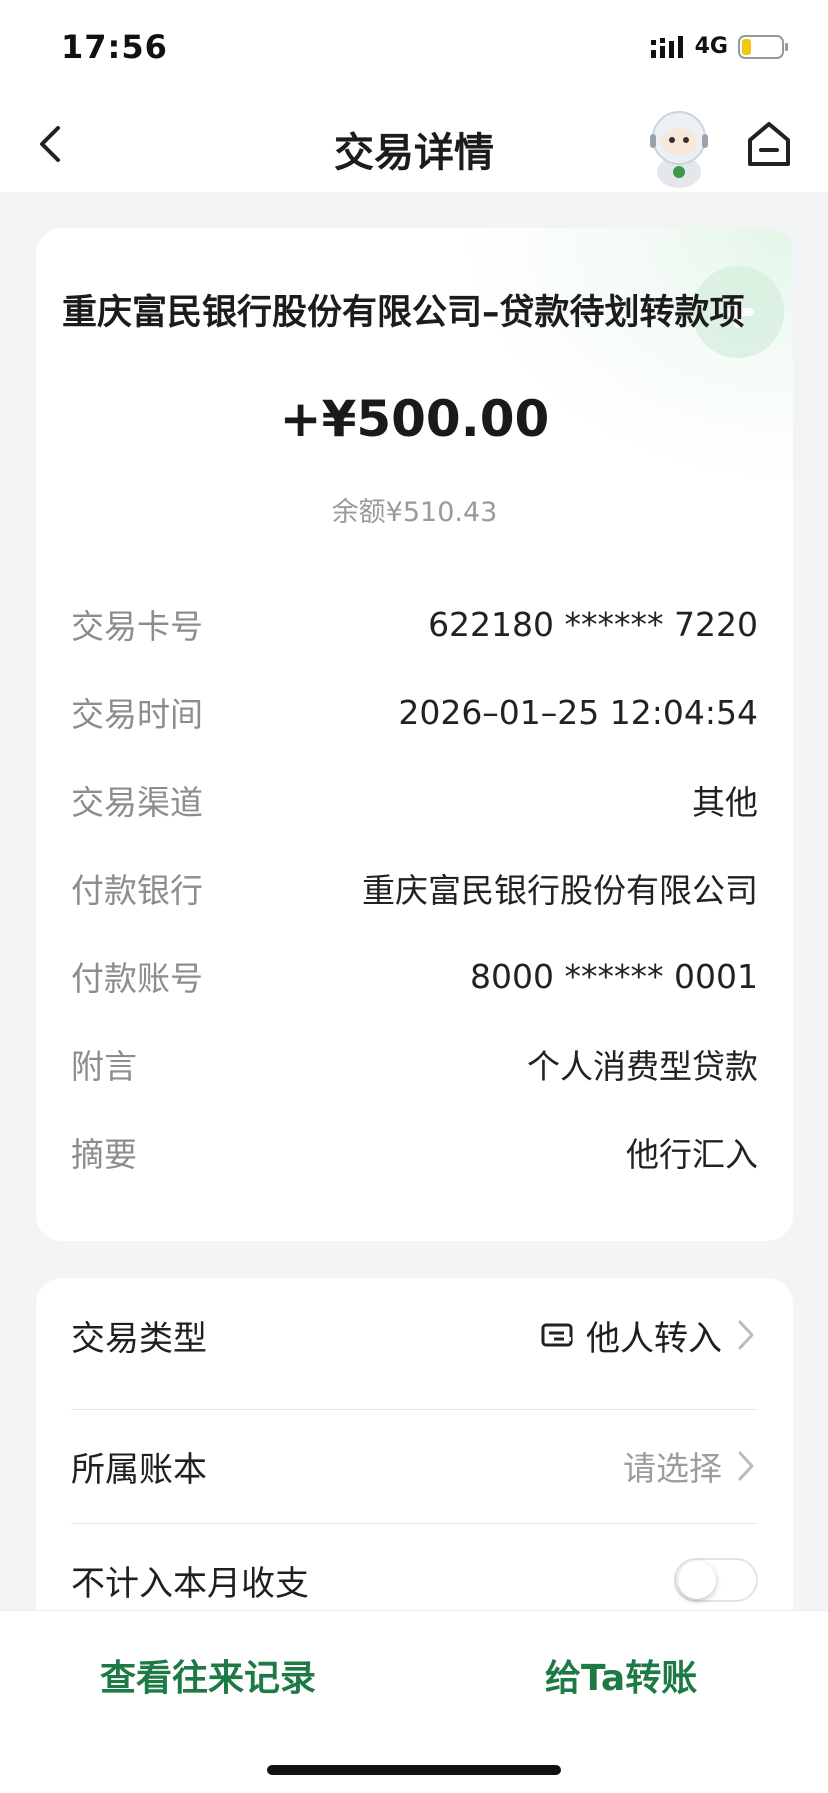 This screenshot has width=828, height=1793. What do you see at coordinates (614, 976) in the screenshot?
I see `detail-value: 8000 ****** 0001` at bounding box center [614, 976].